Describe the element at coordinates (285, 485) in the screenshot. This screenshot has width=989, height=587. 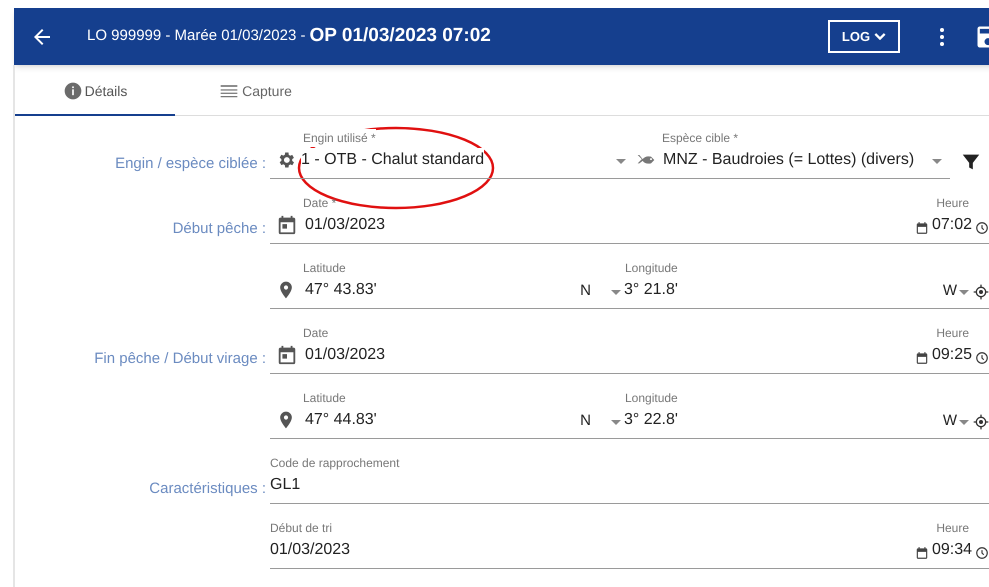
I see `field-value: GL1` at that location.